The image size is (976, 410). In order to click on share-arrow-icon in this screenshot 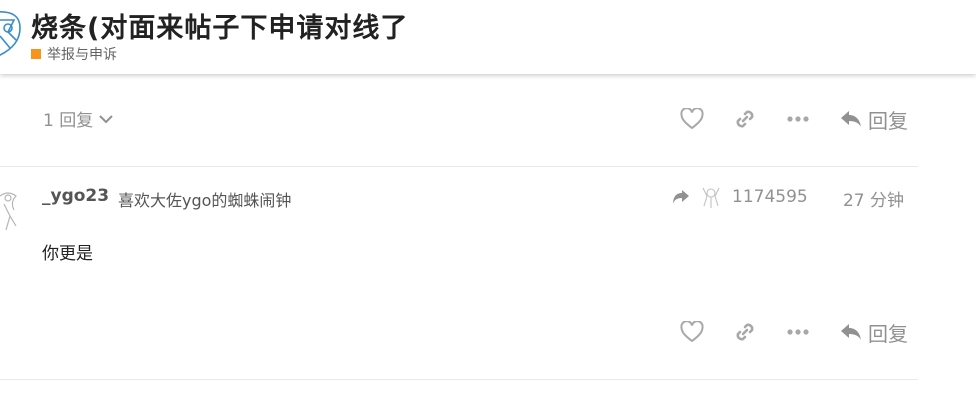, I will do `click(681, 197)`.